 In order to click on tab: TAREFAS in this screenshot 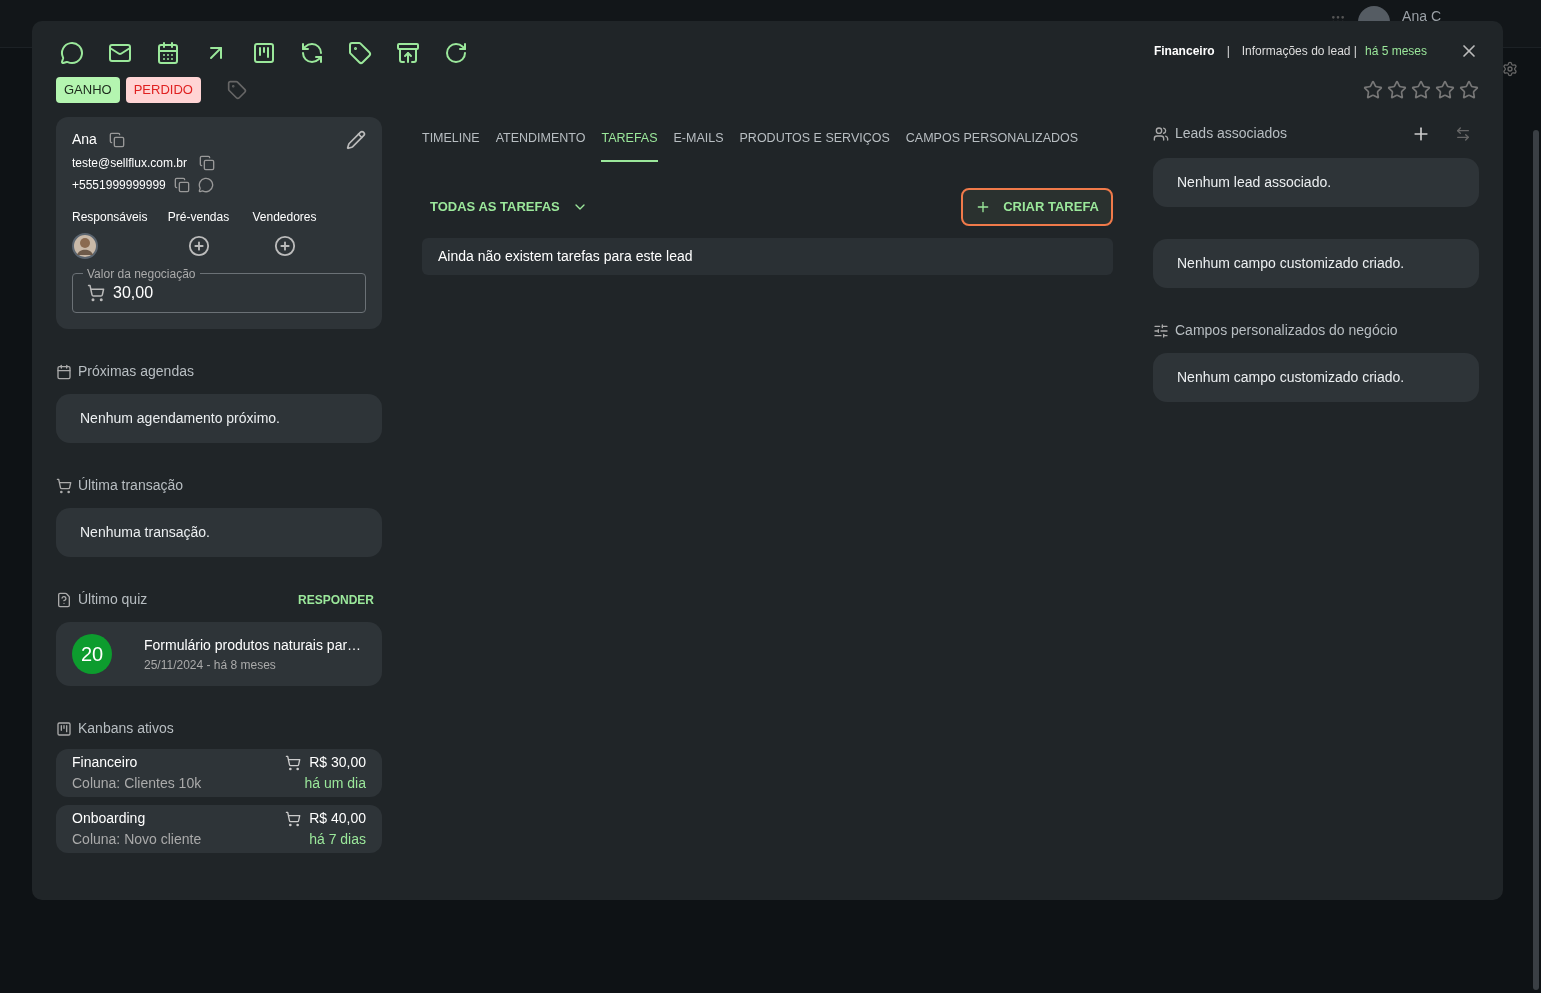, I will do `click(629, 145)`.